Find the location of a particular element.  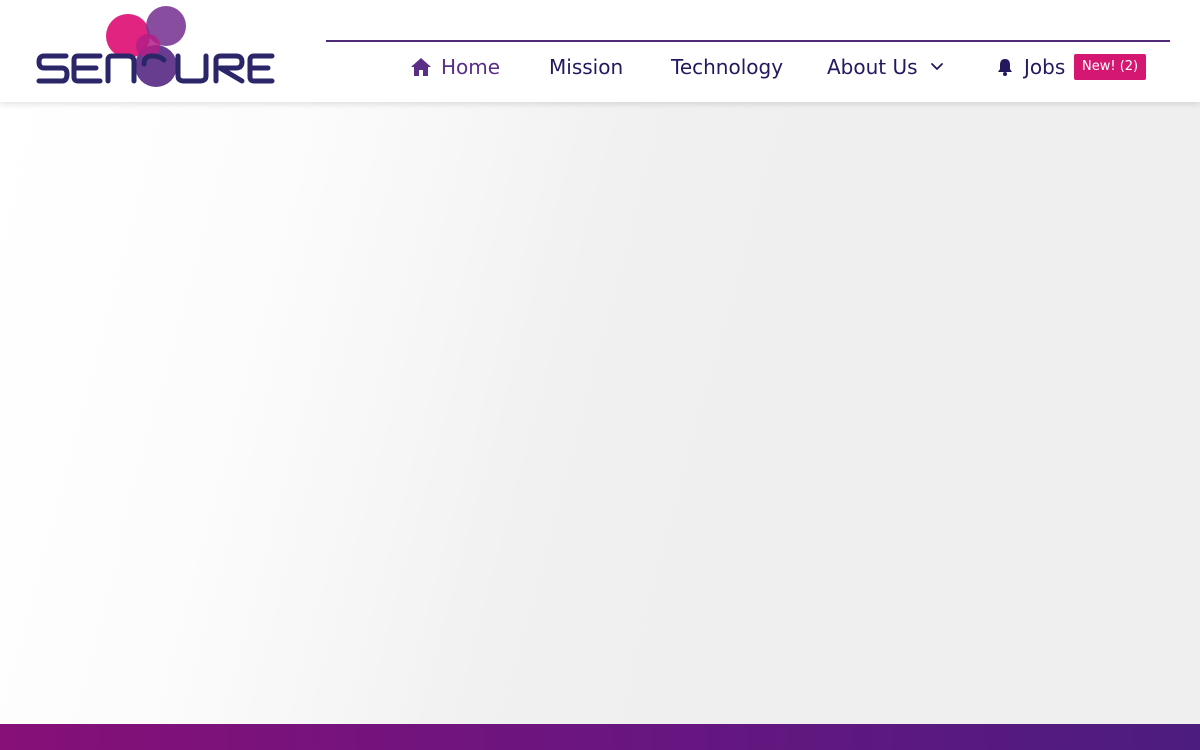

nav-item-jobs: Jobs is located at coordinates (1030, 67).